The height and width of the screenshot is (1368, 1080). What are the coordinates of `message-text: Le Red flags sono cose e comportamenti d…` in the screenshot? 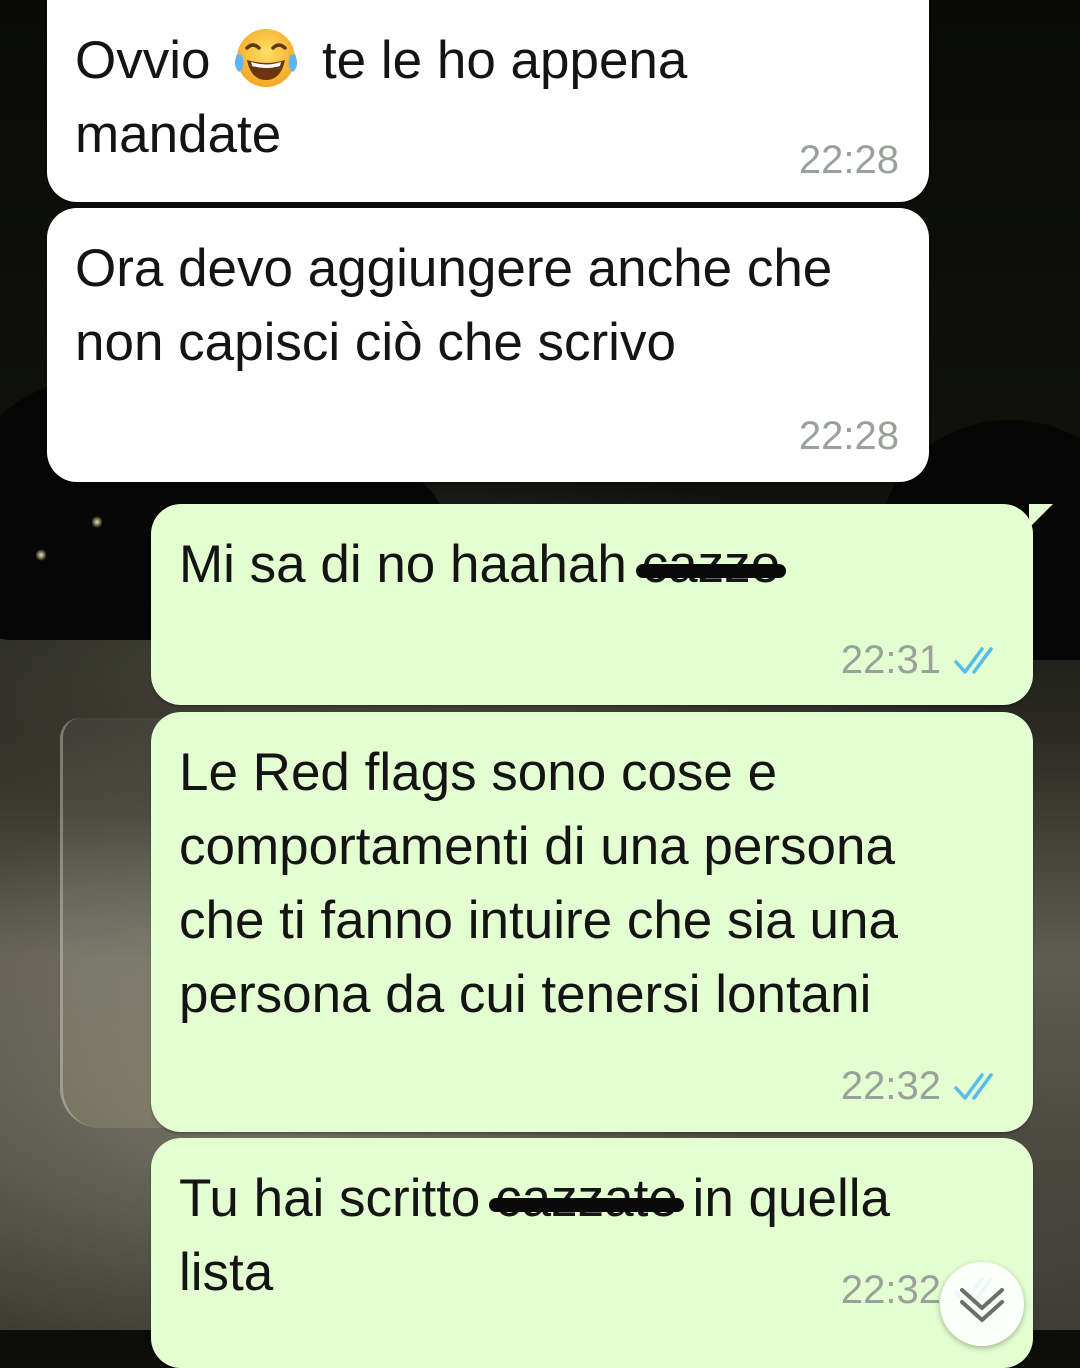 It's located at (538, 883).